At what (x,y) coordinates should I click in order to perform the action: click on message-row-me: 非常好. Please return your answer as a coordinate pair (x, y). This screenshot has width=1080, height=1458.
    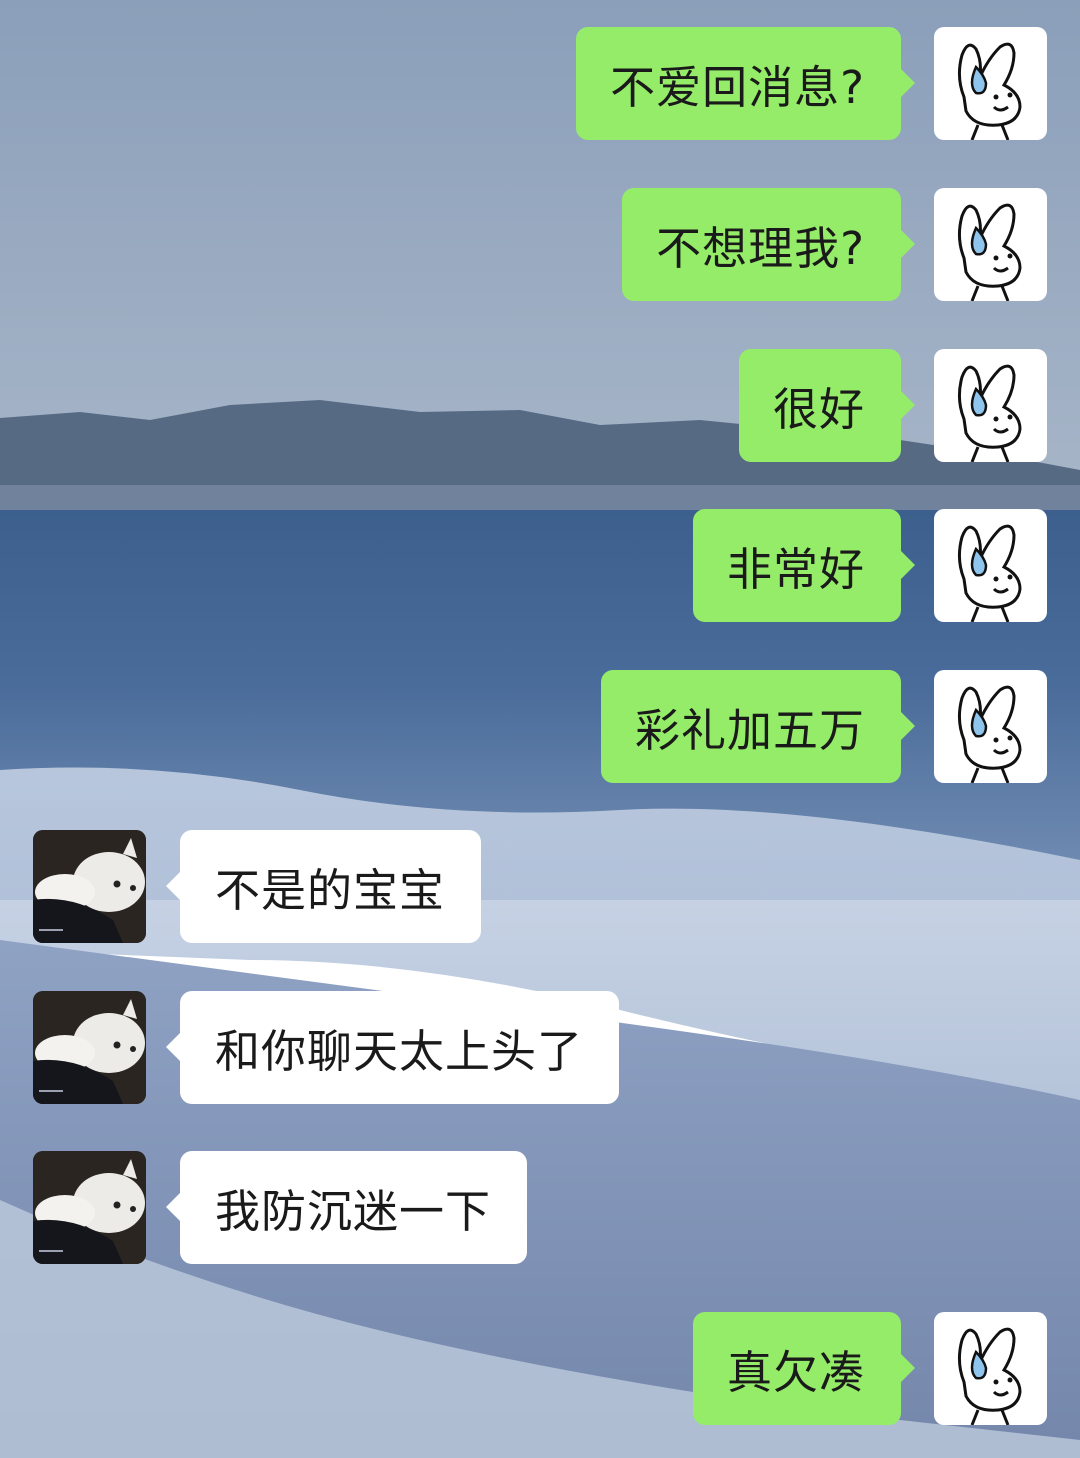
    Looking at the image, I should click on (868, 565).